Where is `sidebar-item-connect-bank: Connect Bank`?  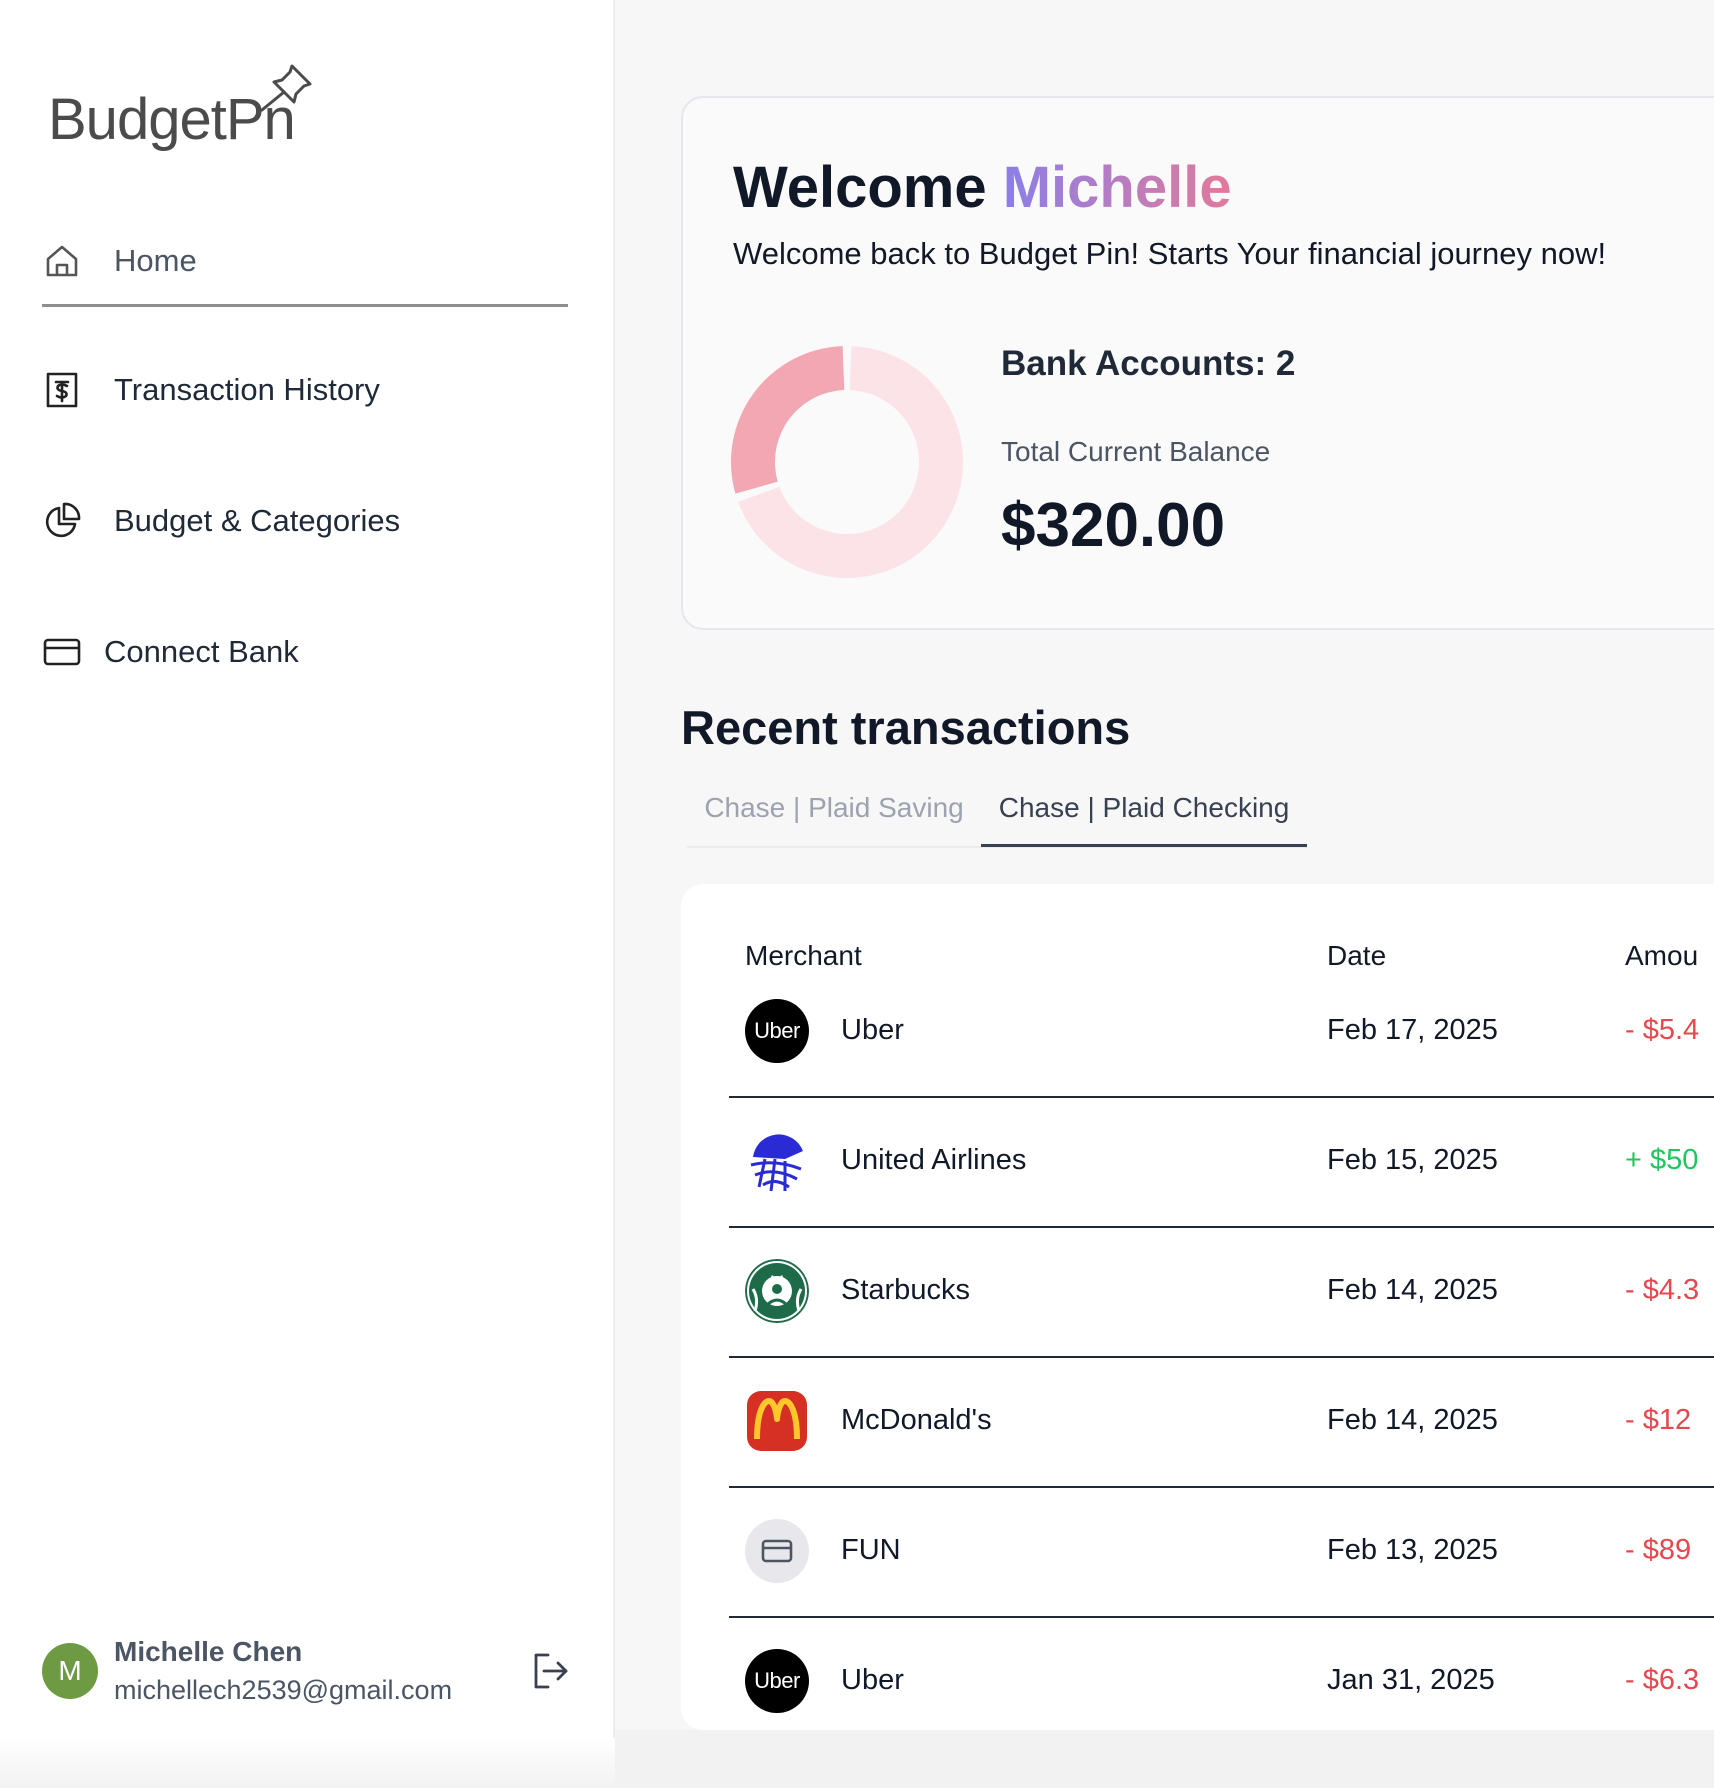 sidebar-item-connect-bank: Connect Bank is located at coordinates (305, 652).